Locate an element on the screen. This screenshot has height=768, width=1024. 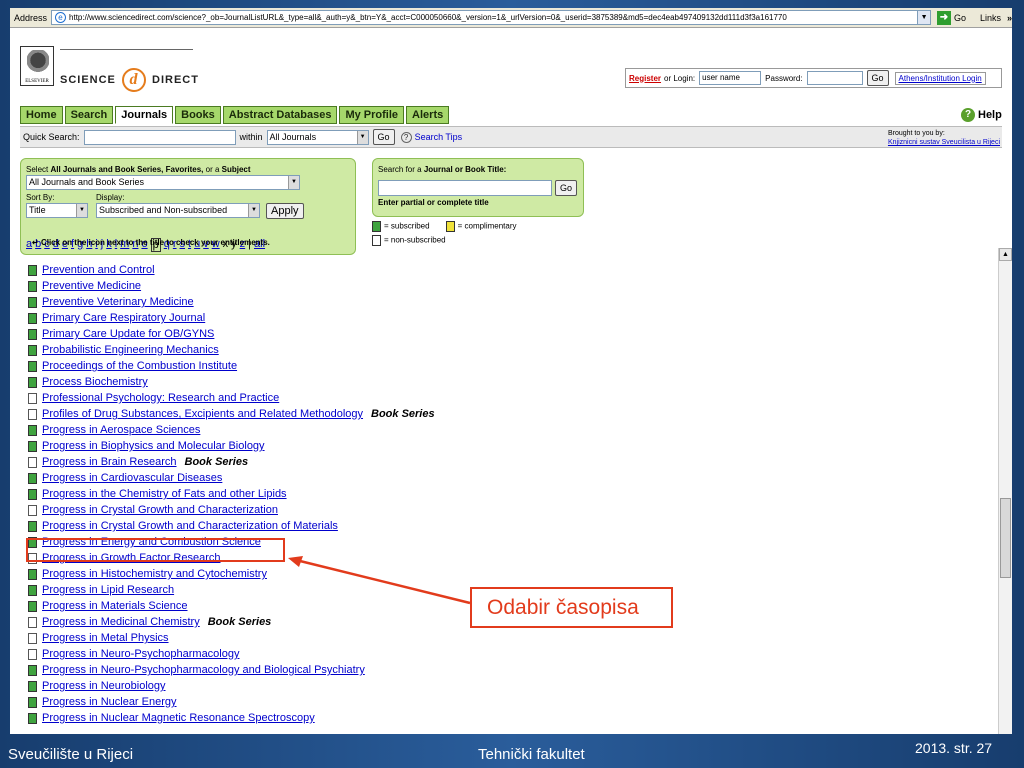
register-link: Register is located at coordinates (645, 78).